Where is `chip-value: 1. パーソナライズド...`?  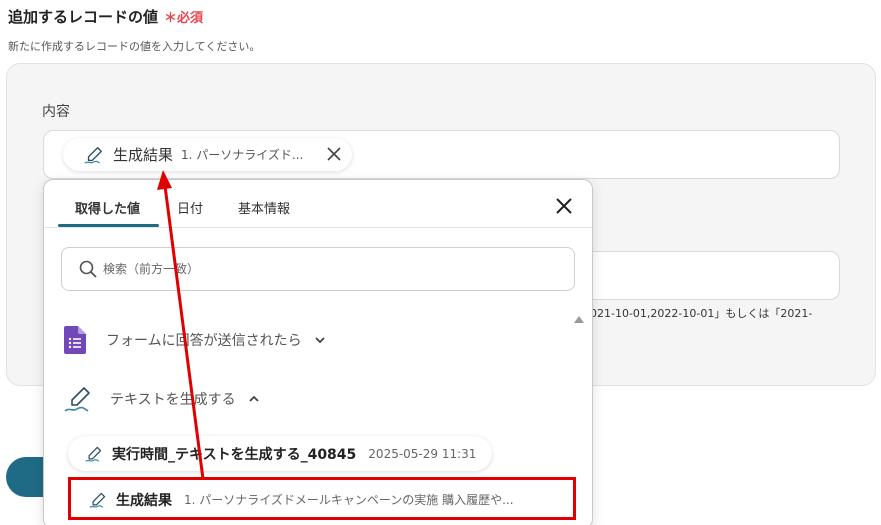 chip-value: 1. パーソナライズド... is located at coordinates (242, 155).